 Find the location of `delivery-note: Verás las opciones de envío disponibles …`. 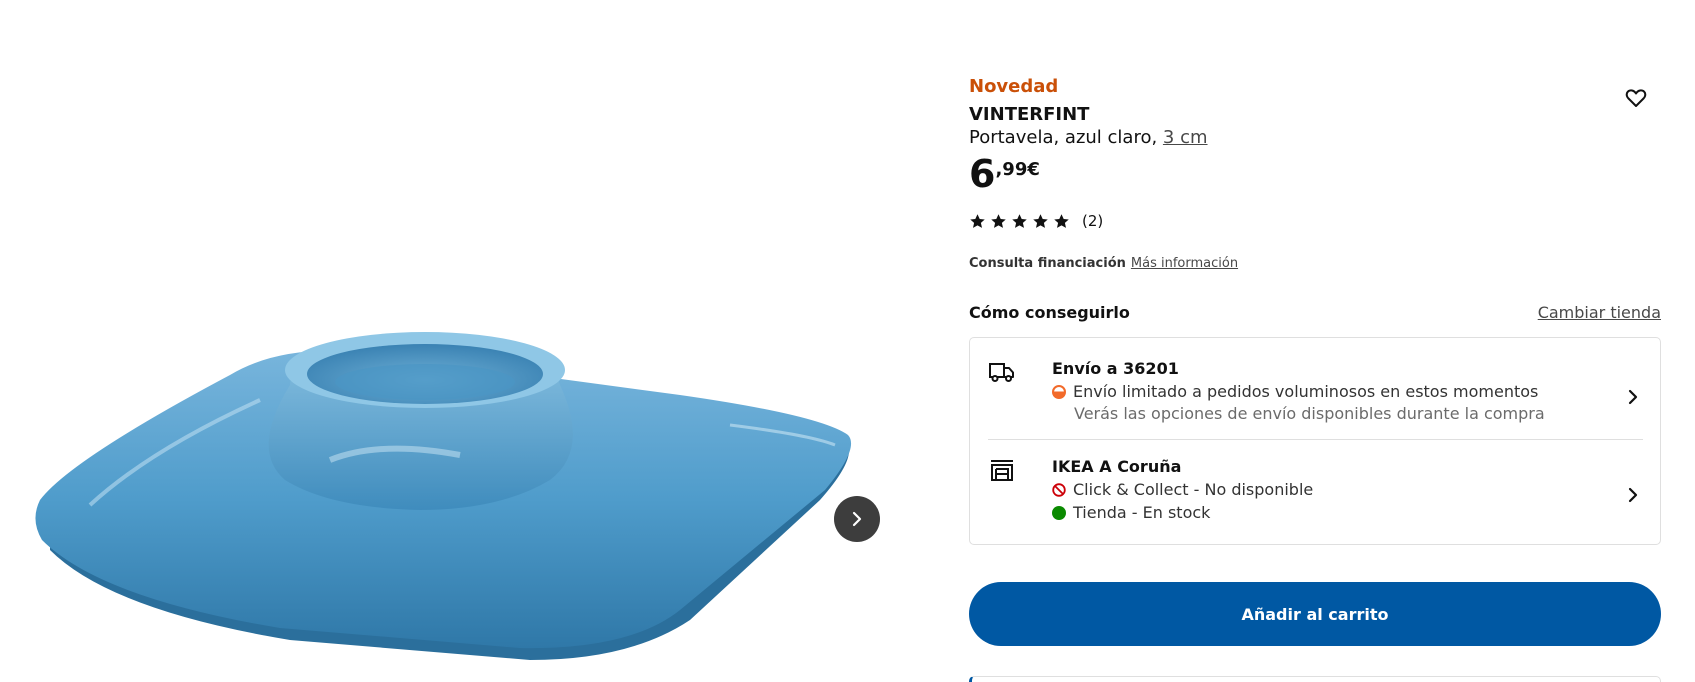

delivery-note: Verás las opciones de envío disponibles … is located at coordinates (1309, 413).